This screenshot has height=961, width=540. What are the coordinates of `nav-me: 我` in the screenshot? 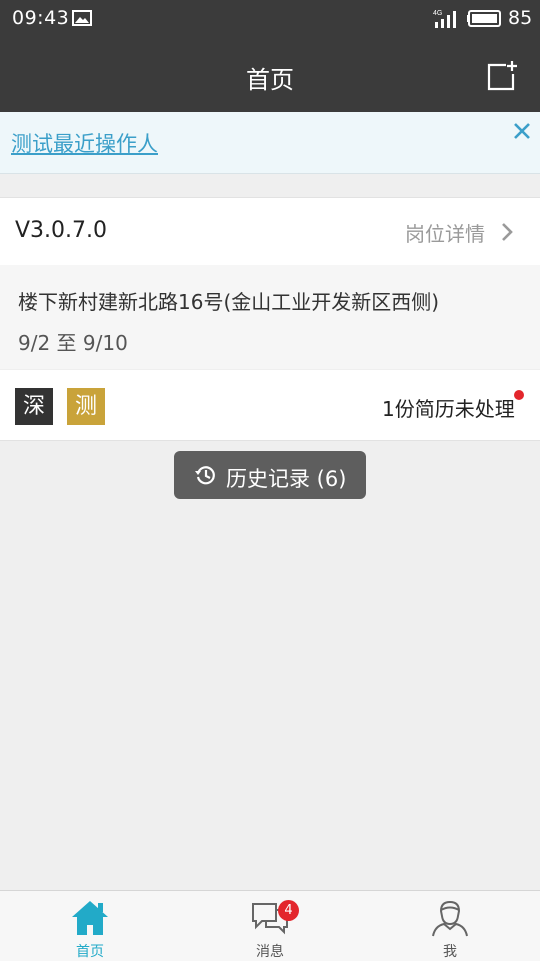 It's located at (450, 926).